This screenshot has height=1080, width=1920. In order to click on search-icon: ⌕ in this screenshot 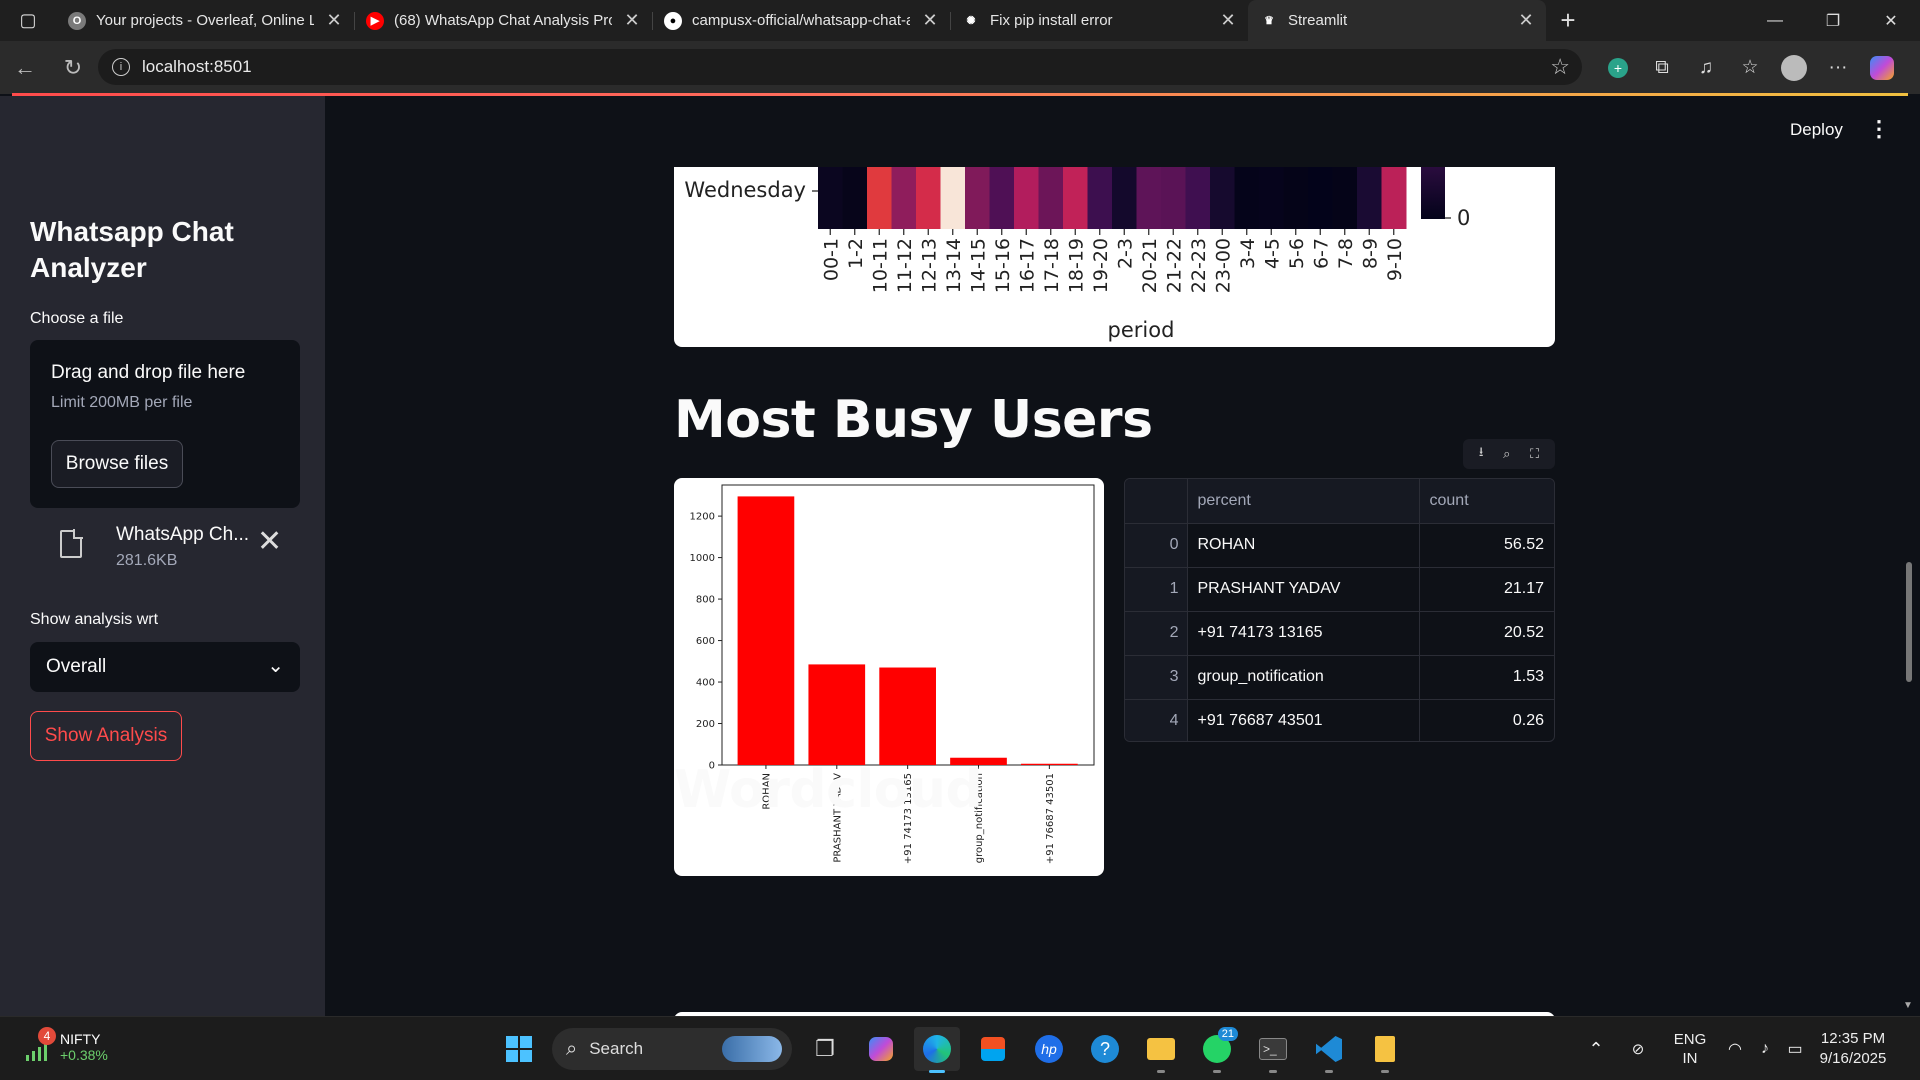, I will do `click(1506, 454)`.